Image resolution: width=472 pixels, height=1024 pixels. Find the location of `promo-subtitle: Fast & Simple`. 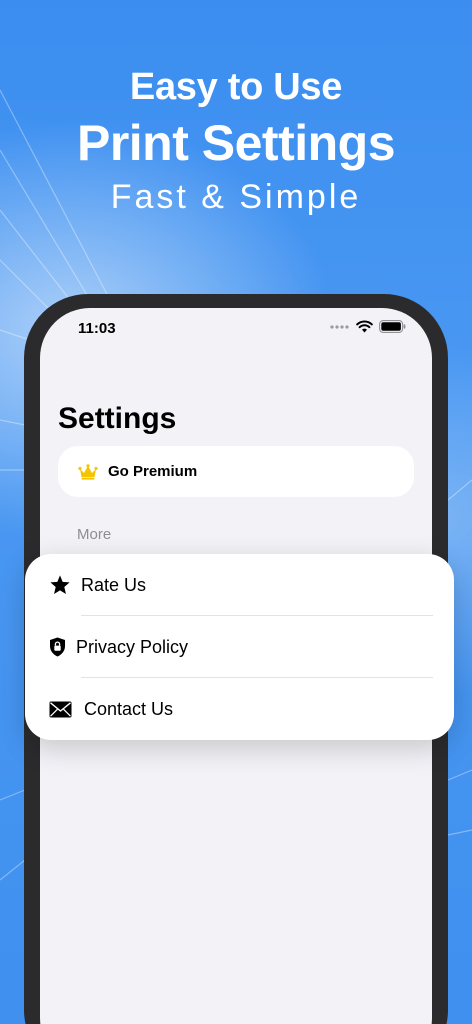

promo-subtitle: Fast & Simple is located at coordinates (236, 197).